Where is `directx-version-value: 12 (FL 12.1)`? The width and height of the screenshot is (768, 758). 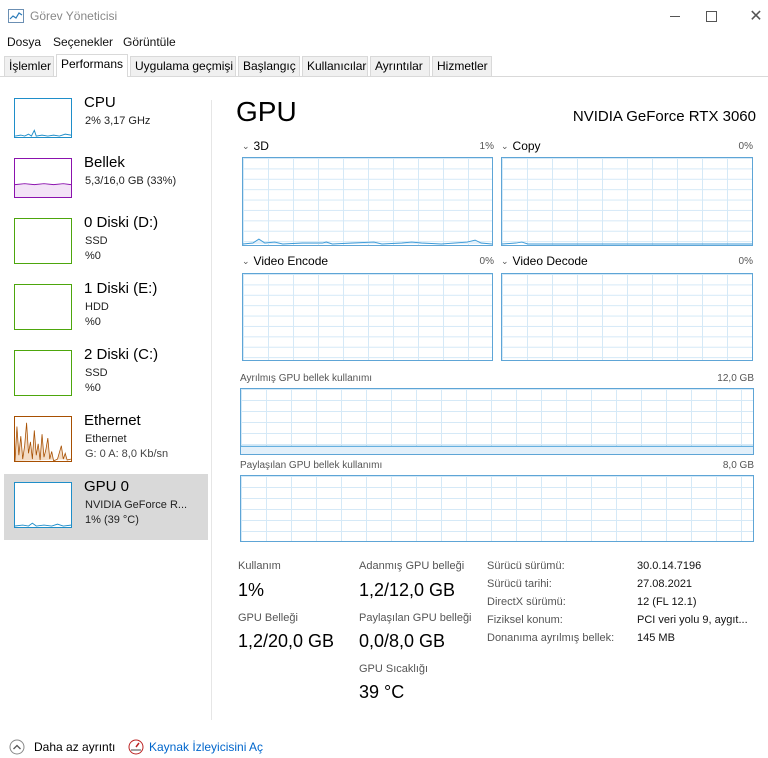
directx-version-value: 12 (FL 12.1) is located at coordinates (667, 602).